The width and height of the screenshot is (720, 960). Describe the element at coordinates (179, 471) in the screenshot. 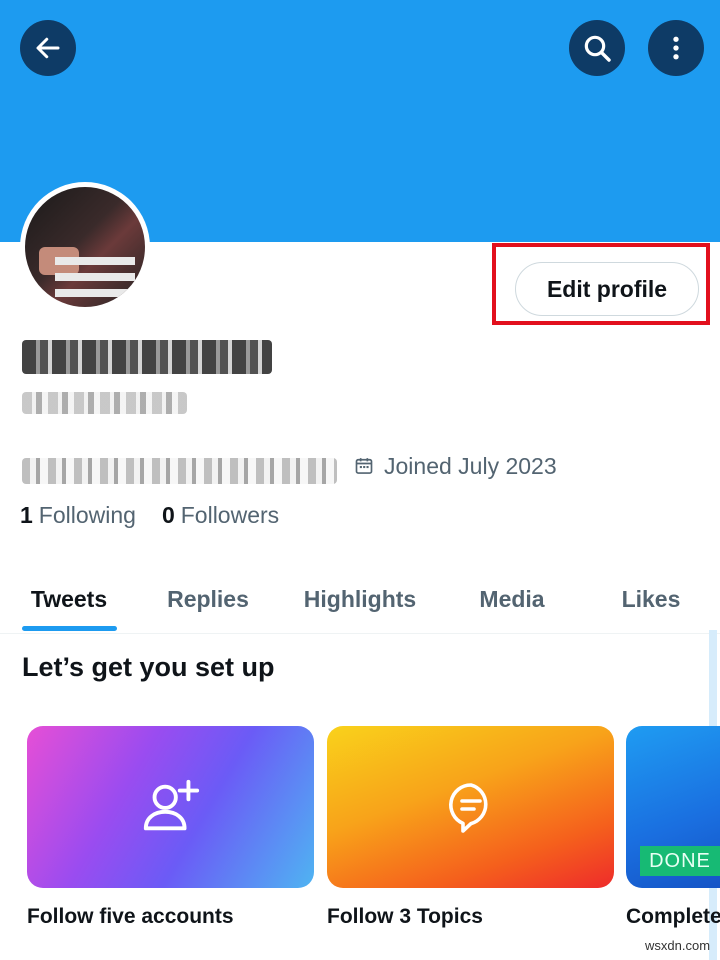

I see `profile-info-redacted` at that location.